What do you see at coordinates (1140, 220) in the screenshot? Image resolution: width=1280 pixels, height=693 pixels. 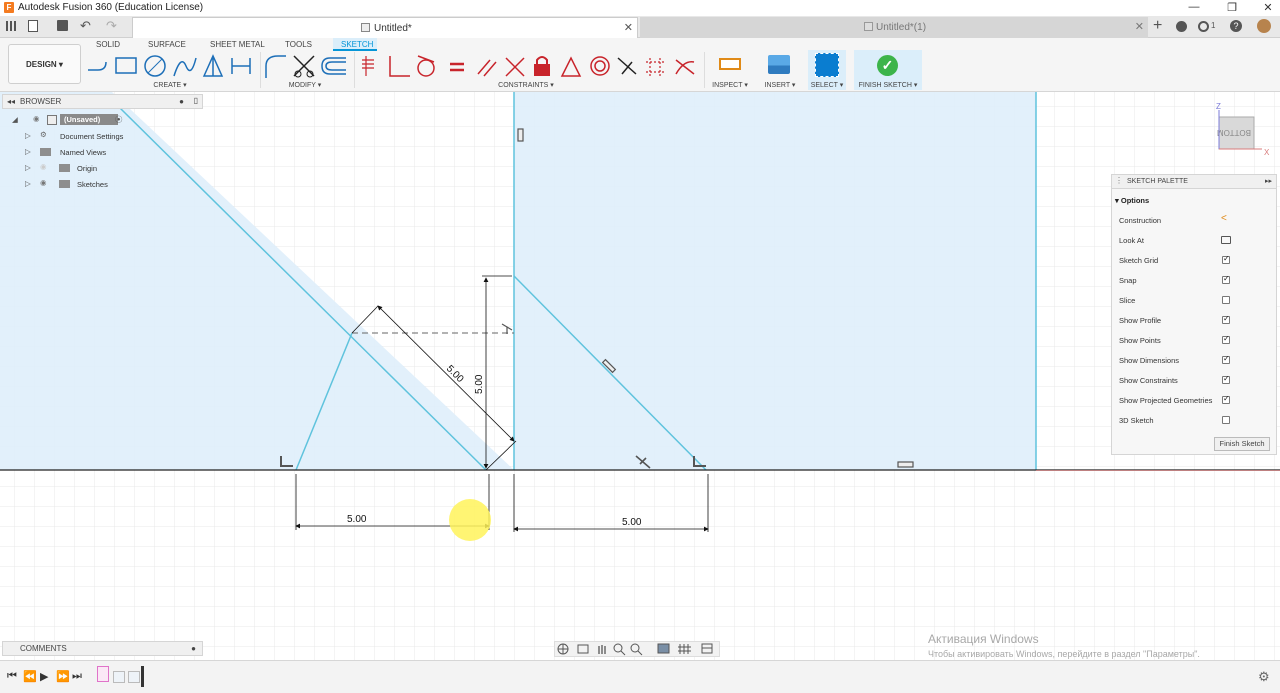 I see `option-construction: Construction` at bounding box center [1140, 220].